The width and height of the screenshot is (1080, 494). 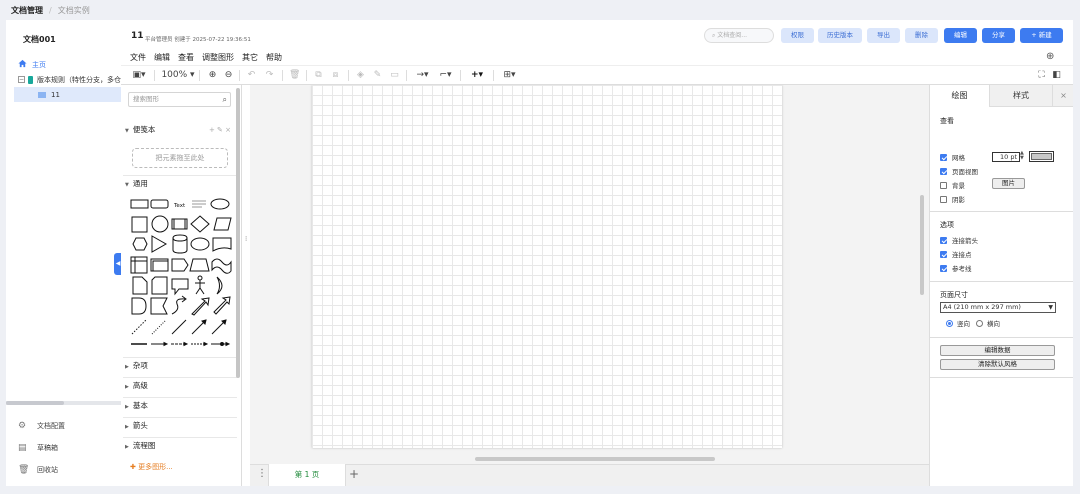 I want to click on format-panel-toggle-icon: ◧, so click(x=1056, y=75).